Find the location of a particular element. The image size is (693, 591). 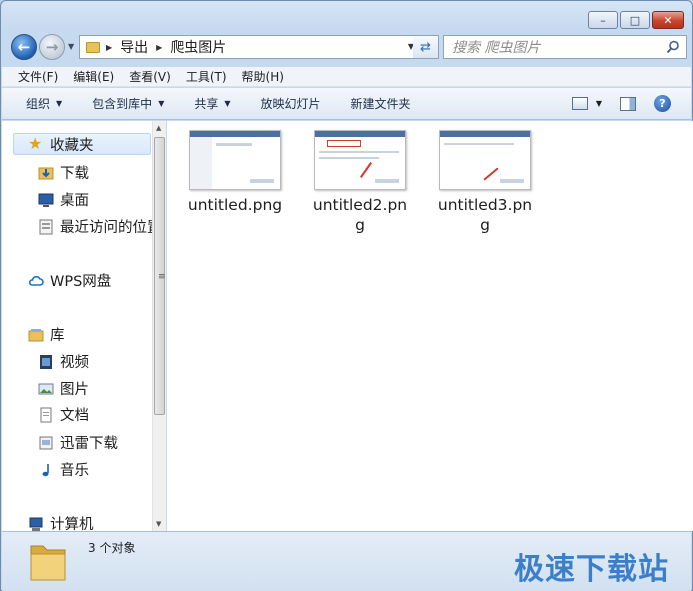

arrow-left-icon: ← is located at coordinates (24, 47).